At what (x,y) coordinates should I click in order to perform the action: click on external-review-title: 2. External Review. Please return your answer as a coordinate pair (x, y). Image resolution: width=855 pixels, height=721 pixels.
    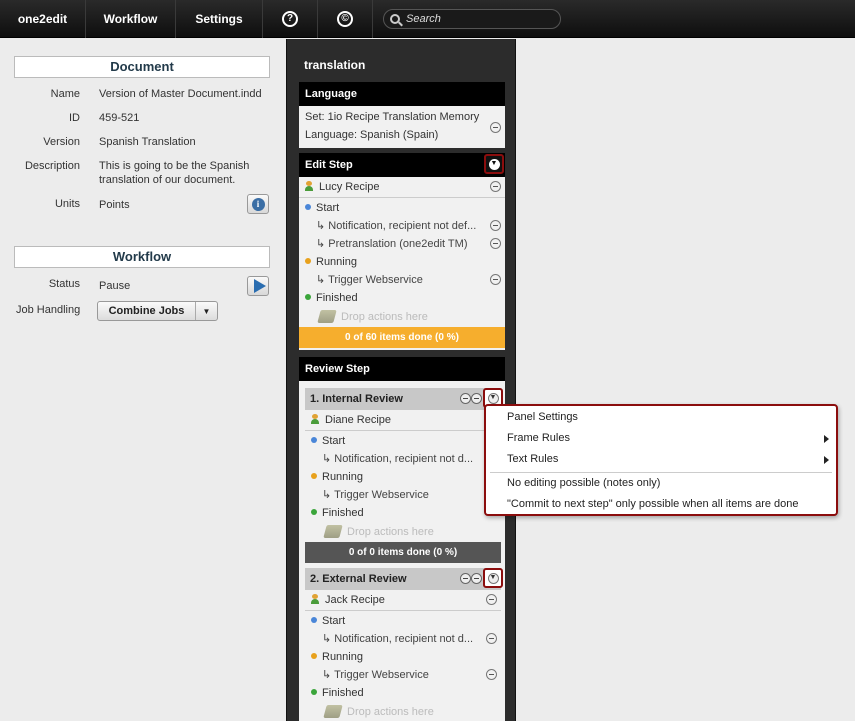
    Looking at the image, I should click on (358, 579).